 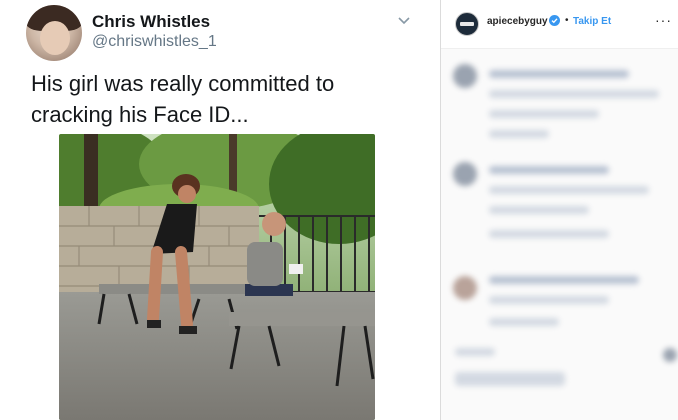 I want to click on tweet-author-name: Chris Whistles, so click(x=151, y=22).